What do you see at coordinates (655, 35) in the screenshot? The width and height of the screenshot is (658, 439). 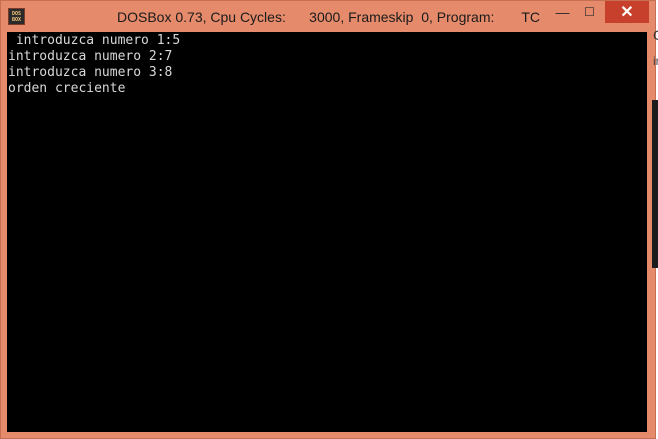 I see `background-window-text: C` at bounding box center [655, 35].